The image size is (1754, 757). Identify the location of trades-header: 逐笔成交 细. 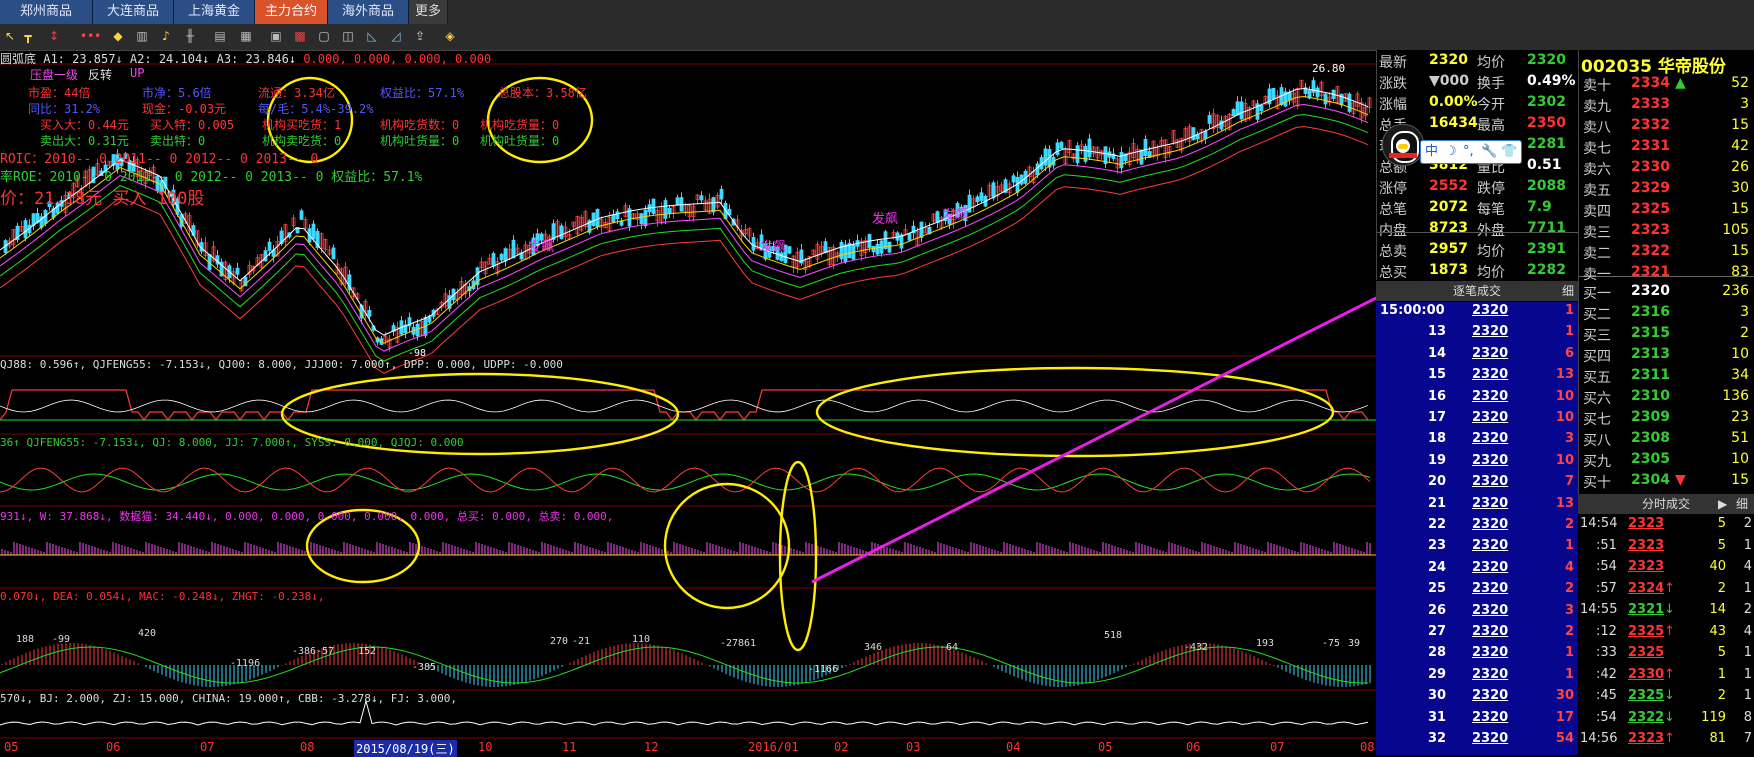
(1477, 291).